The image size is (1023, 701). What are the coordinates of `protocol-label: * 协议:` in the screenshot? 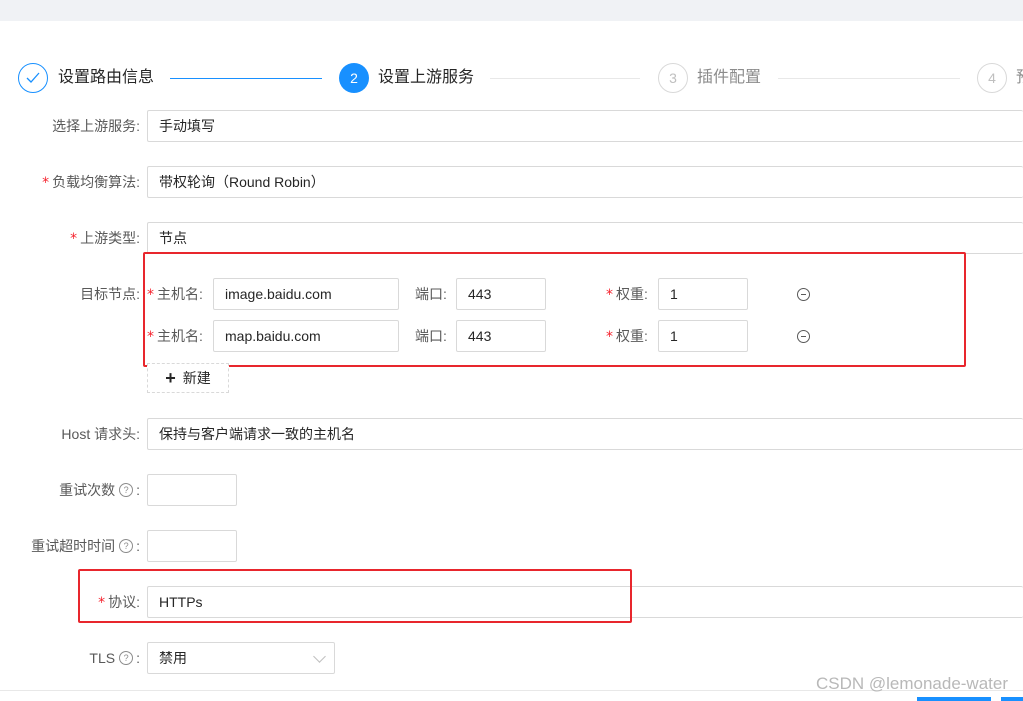 It's located at (119, 602).